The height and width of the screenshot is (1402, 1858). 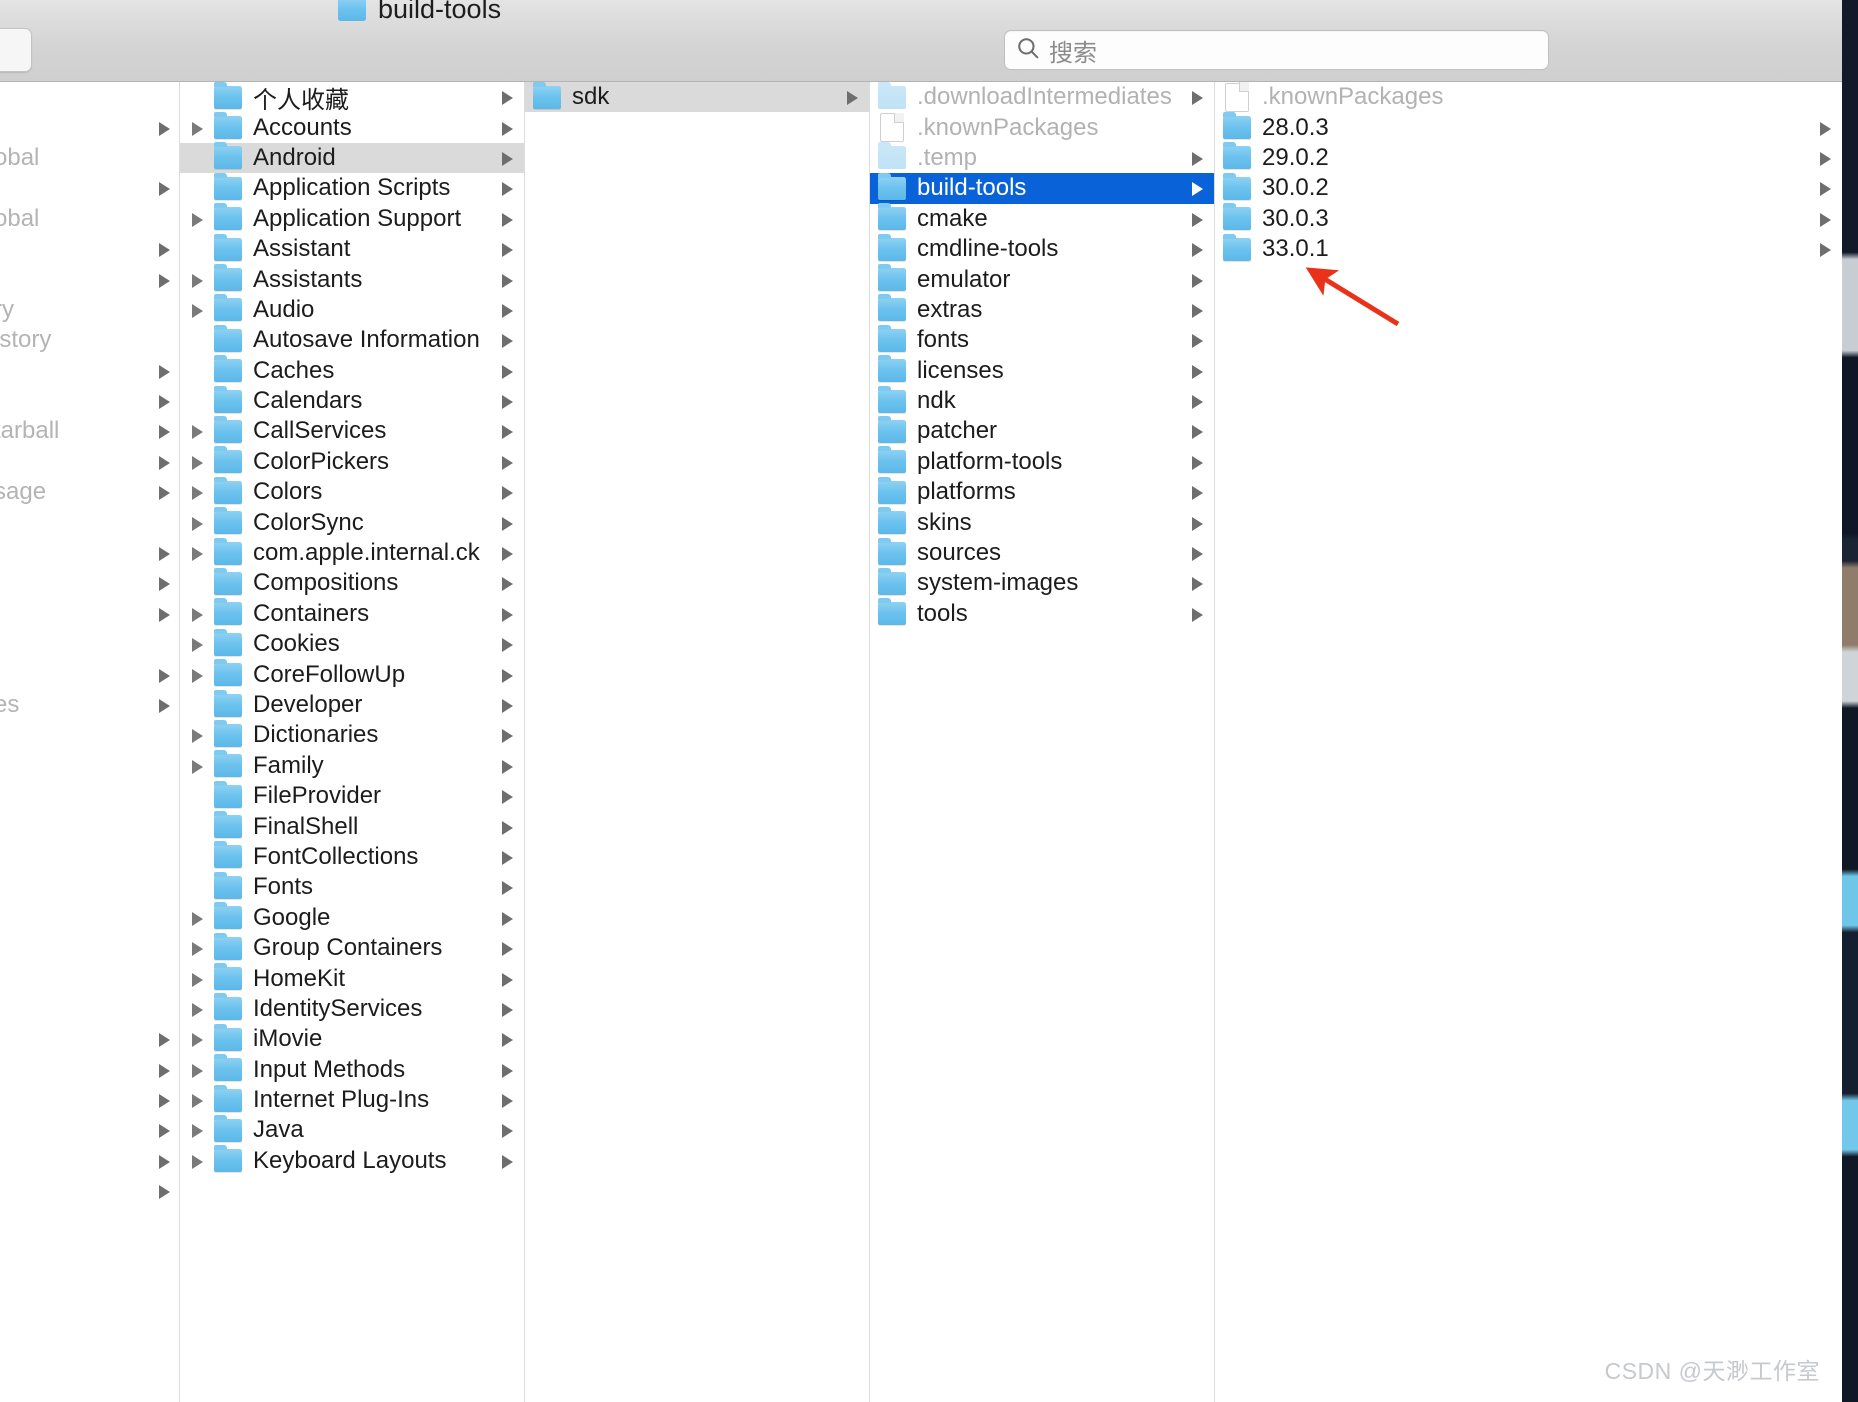 I want to click on list-item: 30.0.2, so click(x=1528, y=187).